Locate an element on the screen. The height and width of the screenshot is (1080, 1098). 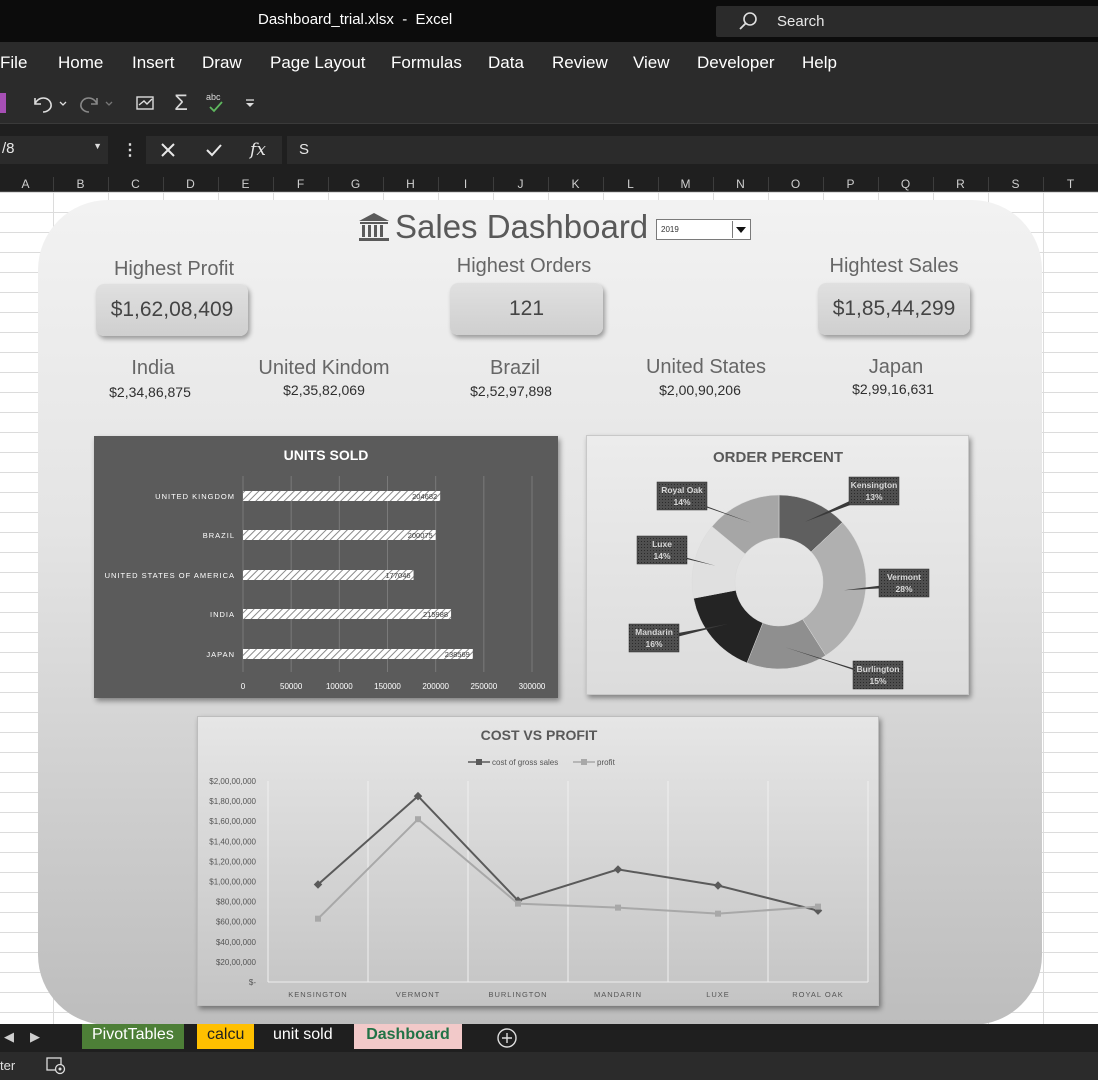
kpi-label-profit: Highest Profit is located at coordinates (174, 269).